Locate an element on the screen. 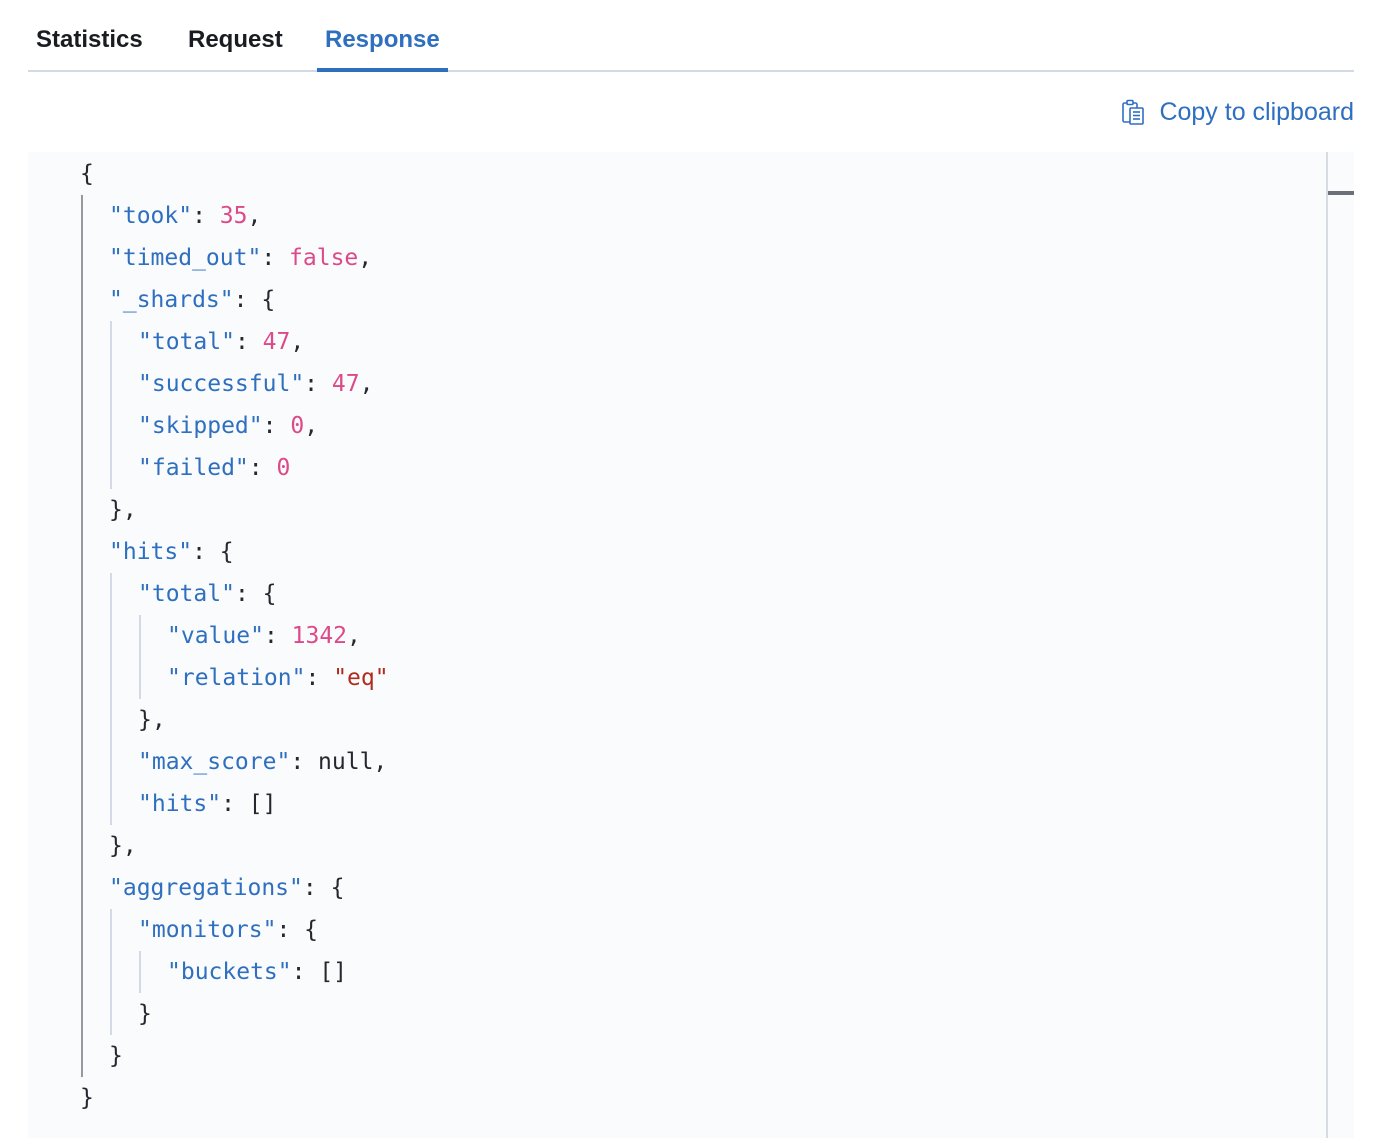  code-line: "aggregations": { is located at coordinates (226, 888).